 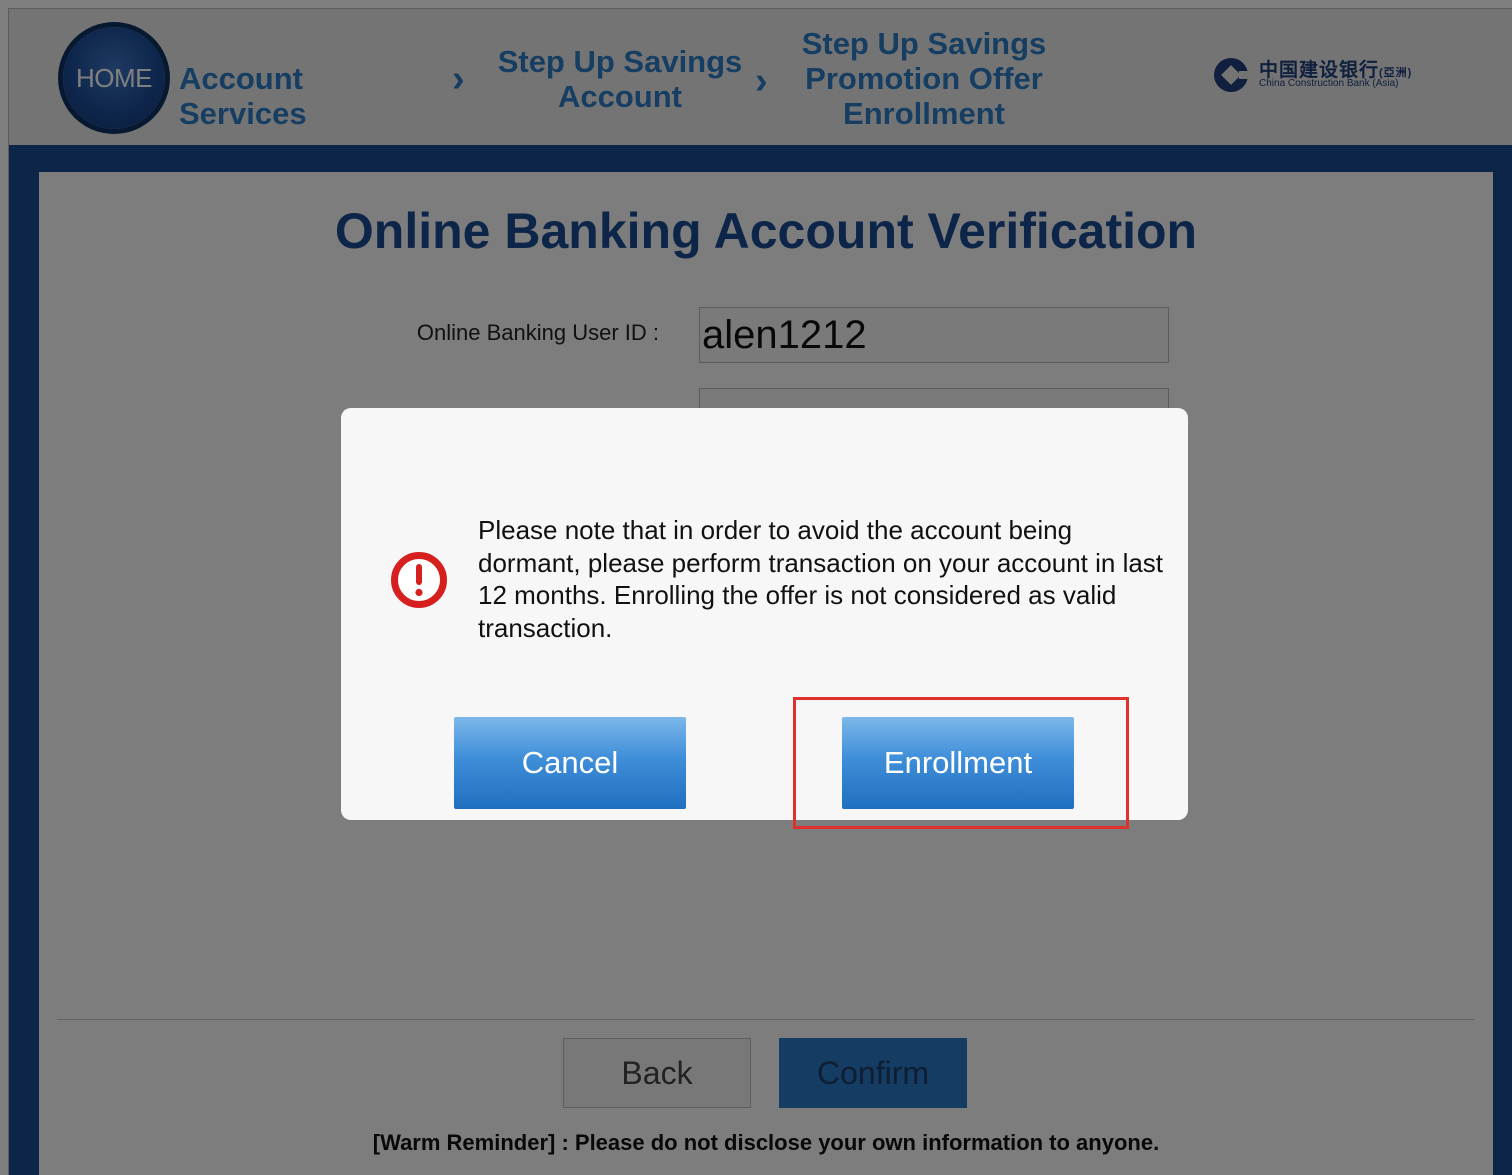 I want to click on exclamation-circle-icon, so click(x=419, y=580).